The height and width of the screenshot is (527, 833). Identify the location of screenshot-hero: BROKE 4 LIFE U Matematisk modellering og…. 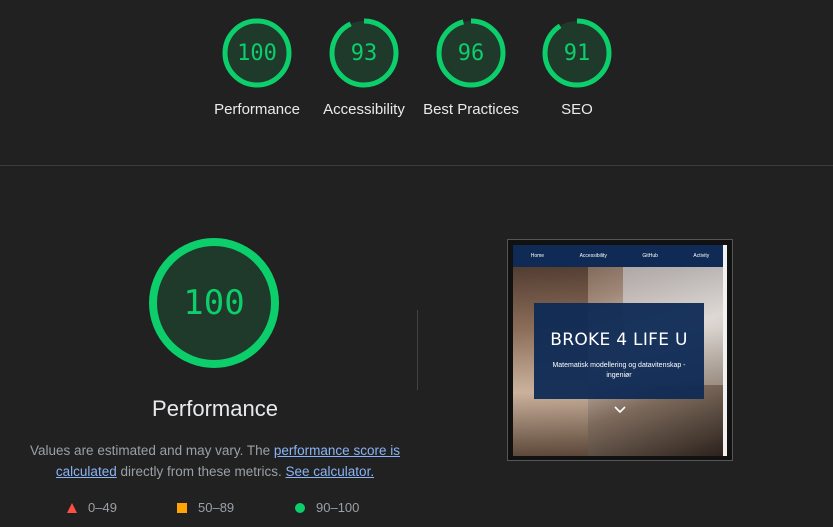
(619, 351).